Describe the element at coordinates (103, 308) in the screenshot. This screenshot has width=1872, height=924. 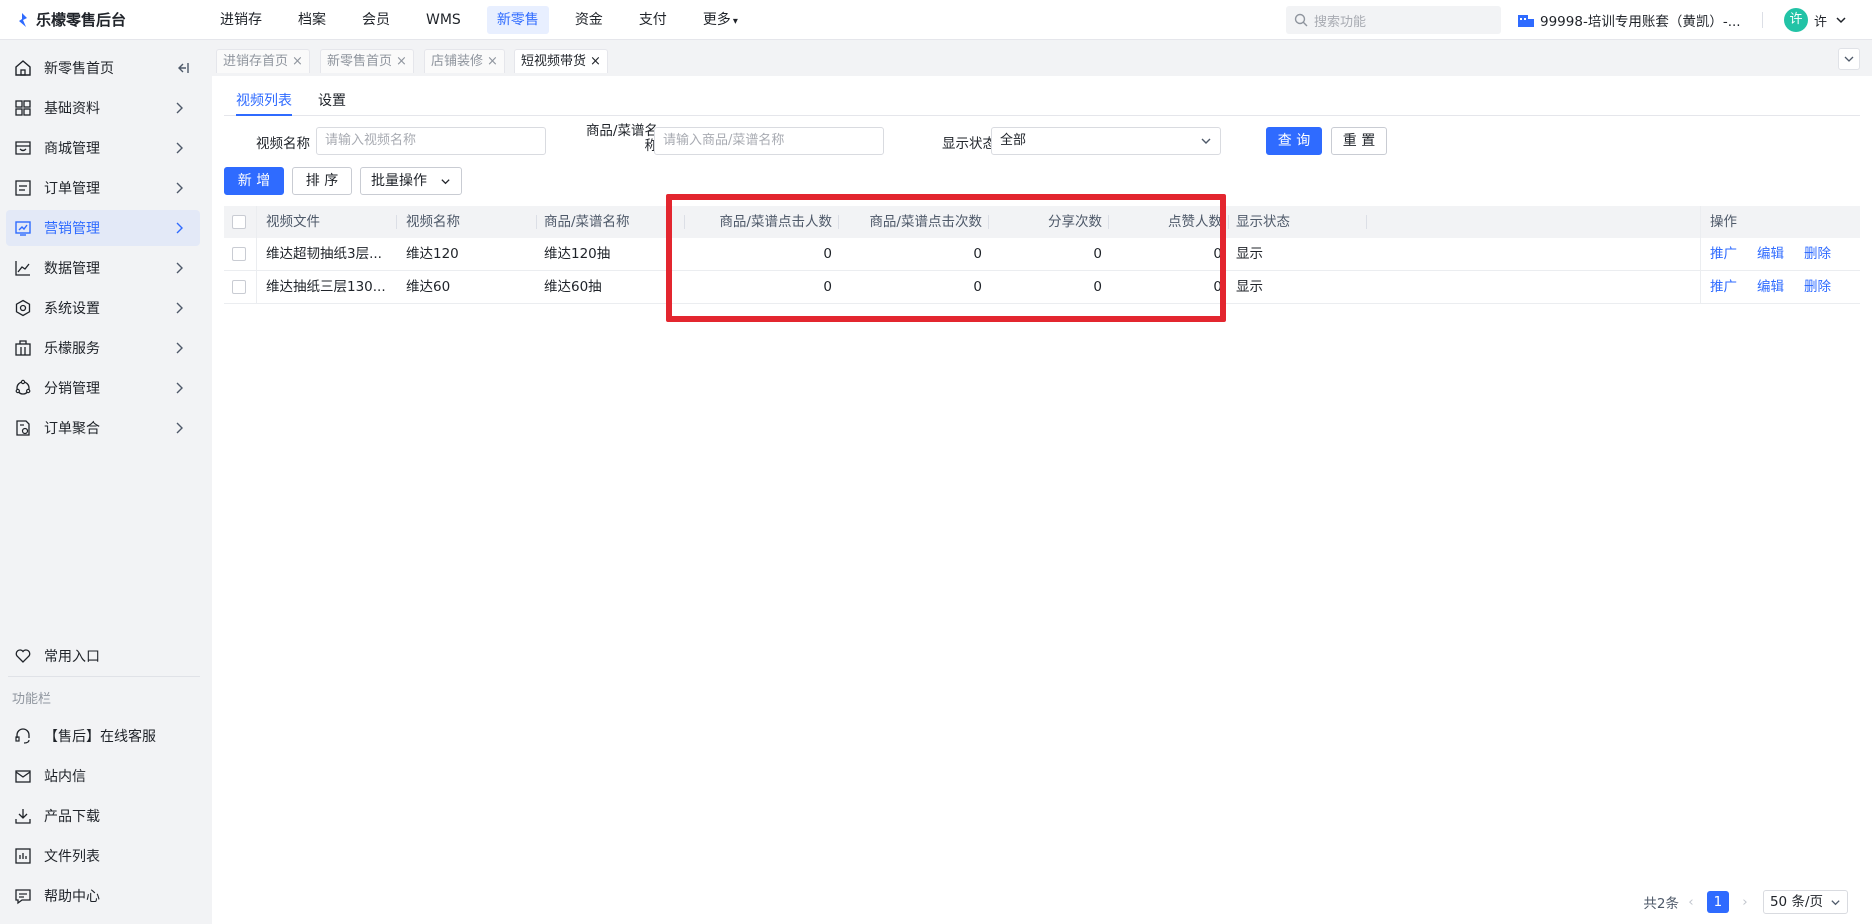
I see `sidebar-item-system-settings: 系统设置` at that location.